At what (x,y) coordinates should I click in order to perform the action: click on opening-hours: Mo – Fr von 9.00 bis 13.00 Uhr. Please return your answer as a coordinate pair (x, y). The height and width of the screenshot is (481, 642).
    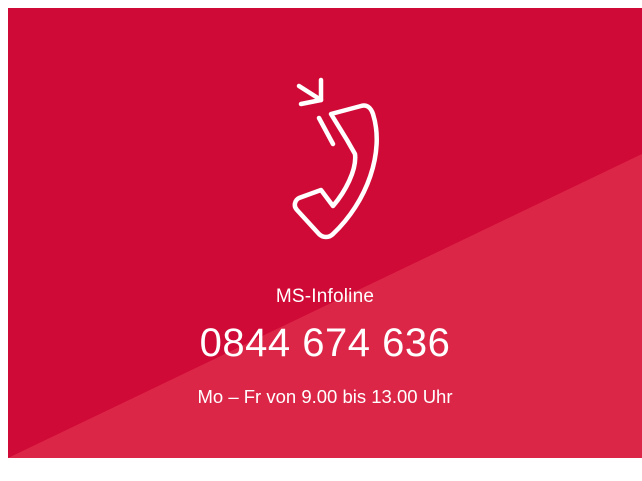
    Looking at the image, I should click on (325, 396).